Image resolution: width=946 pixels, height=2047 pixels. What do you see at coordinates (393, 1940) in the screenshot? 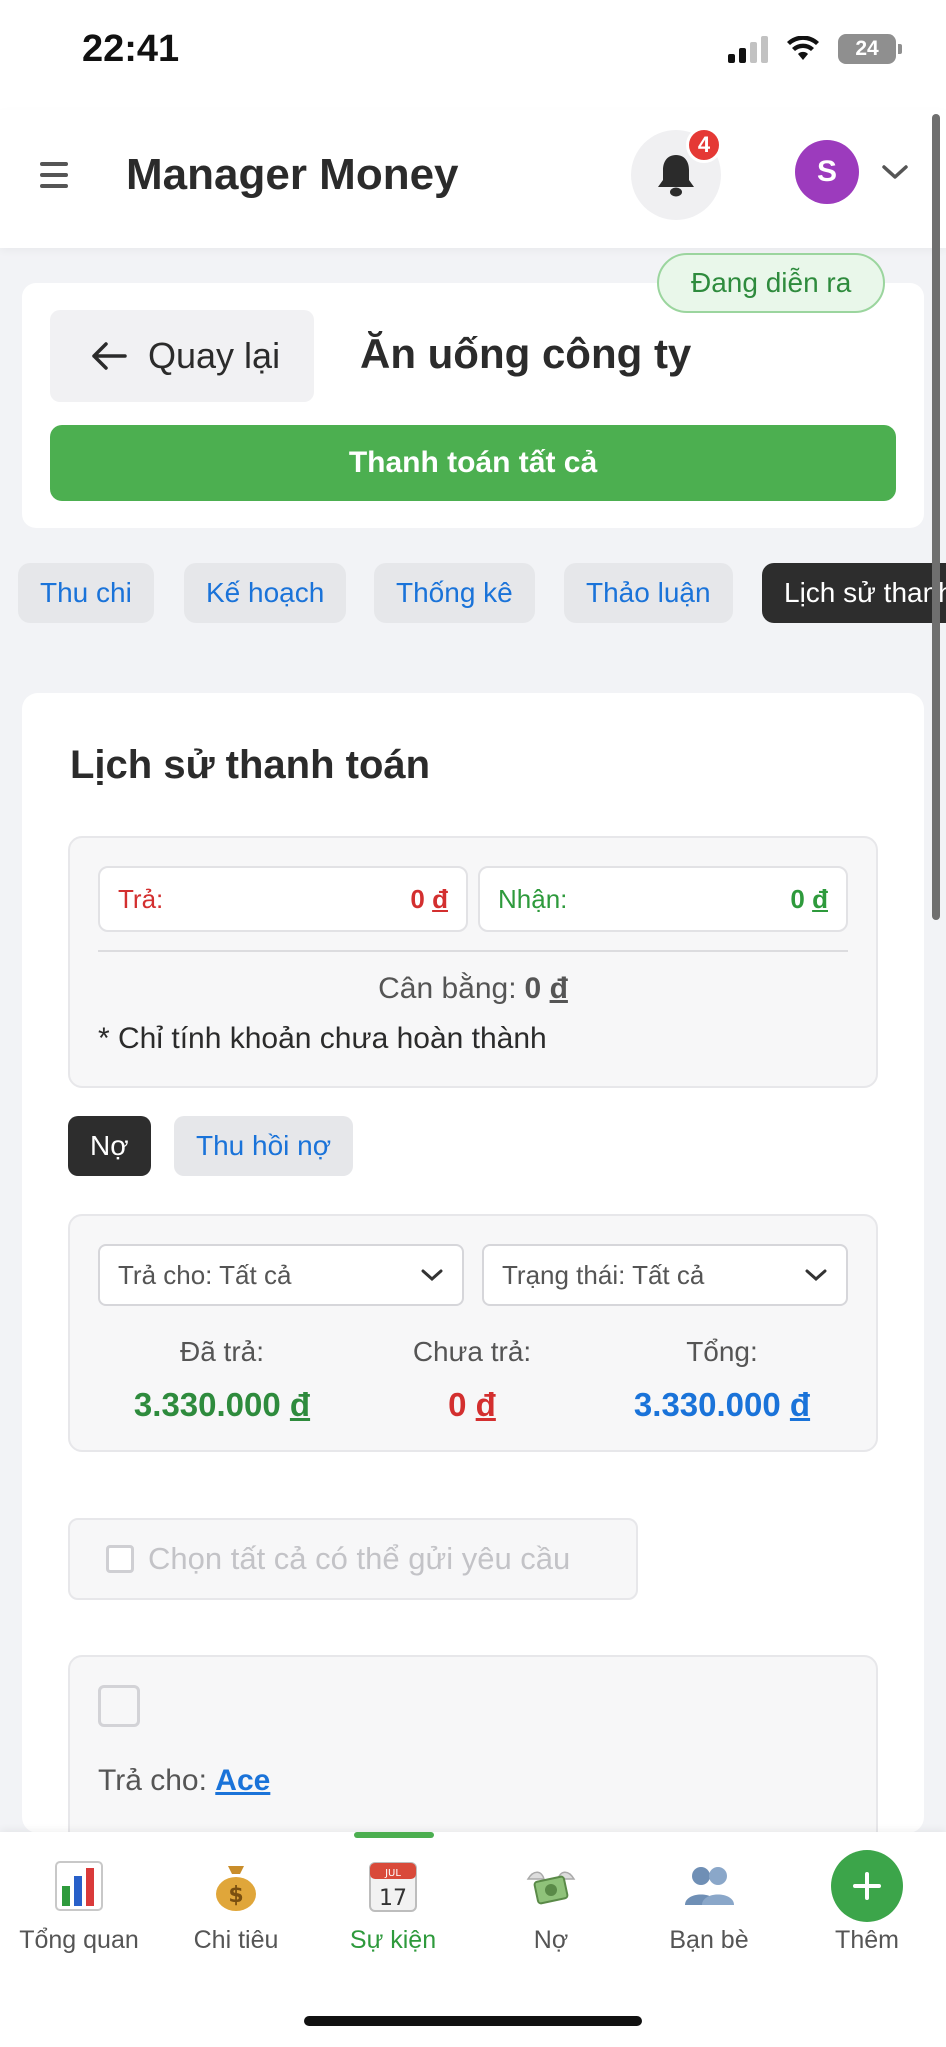
I see `nav-label: Sự kiện` at bounding box center [393, 1940].